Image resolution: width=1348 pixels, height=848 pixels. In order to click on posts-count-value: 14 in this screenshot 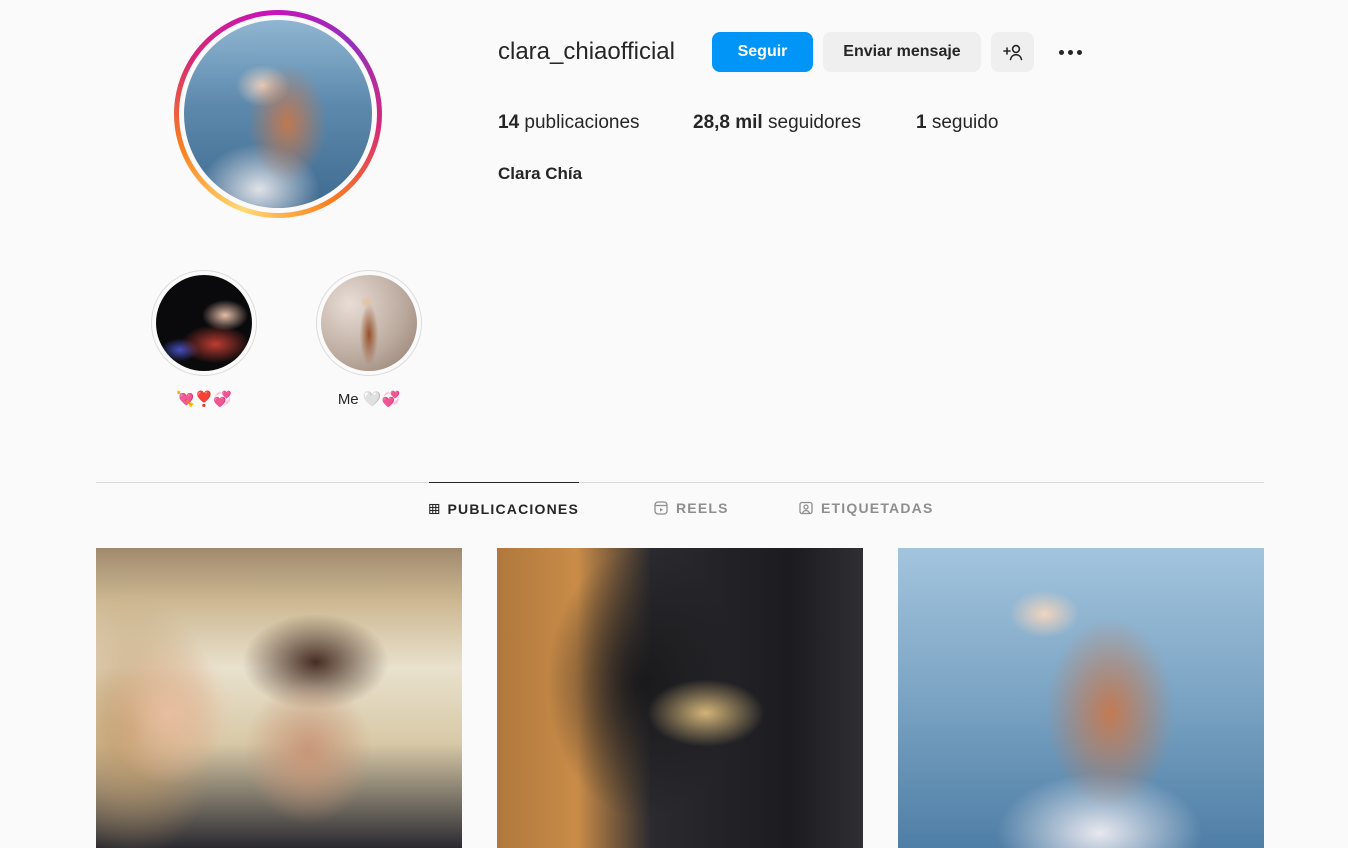, I will do `click(509, 122)`.